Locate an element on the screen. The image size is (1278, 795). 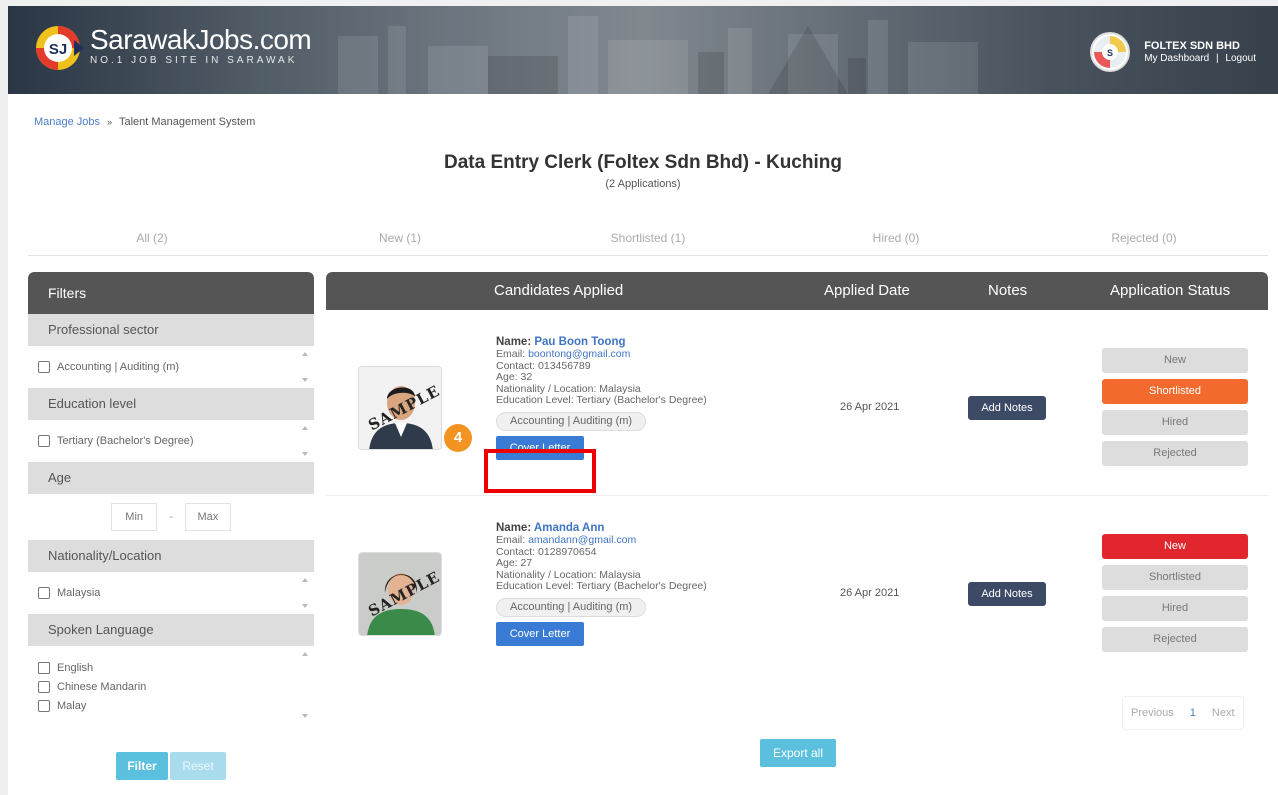
filter-section-age: Age is located at coordinates (171, 478).